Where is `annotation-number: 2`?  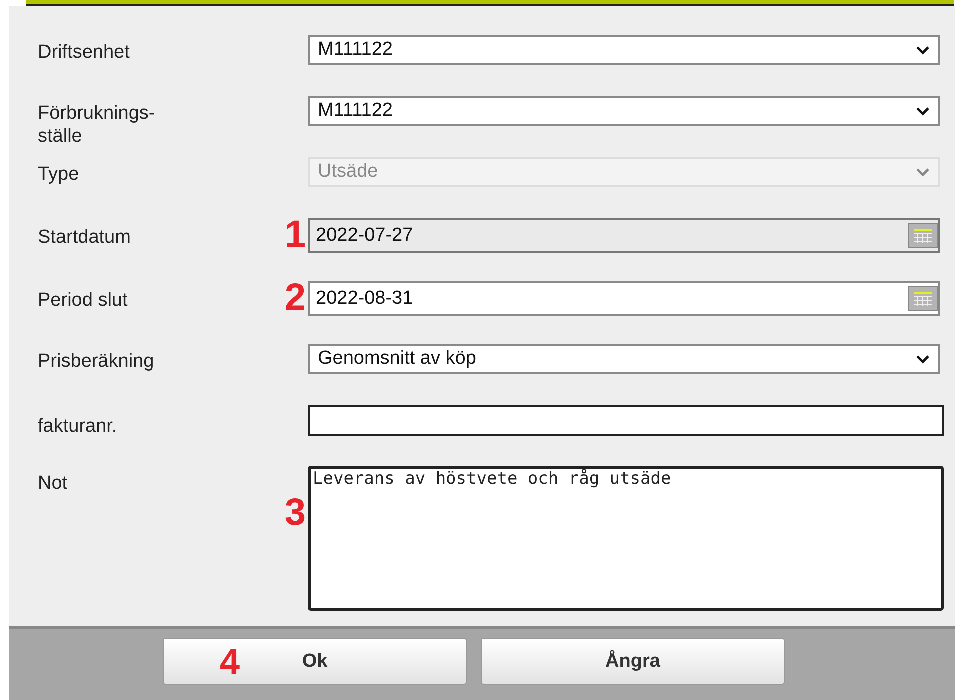 annotation-number: 2 is located at coordinates (295, 298).